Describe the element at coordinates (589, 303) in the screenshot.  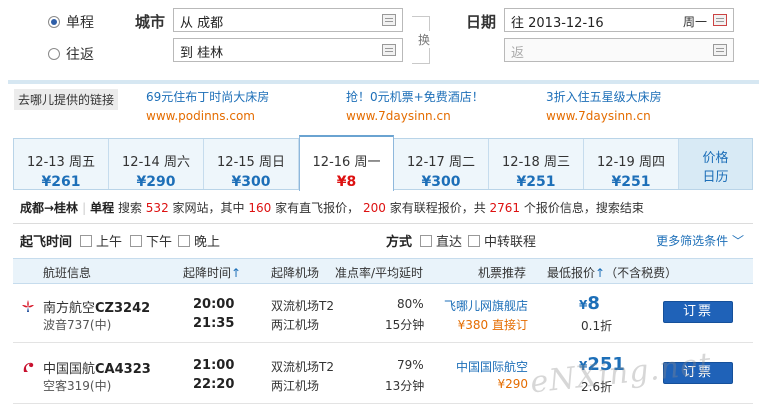
I see `lowest-price: ¥8` at that location.